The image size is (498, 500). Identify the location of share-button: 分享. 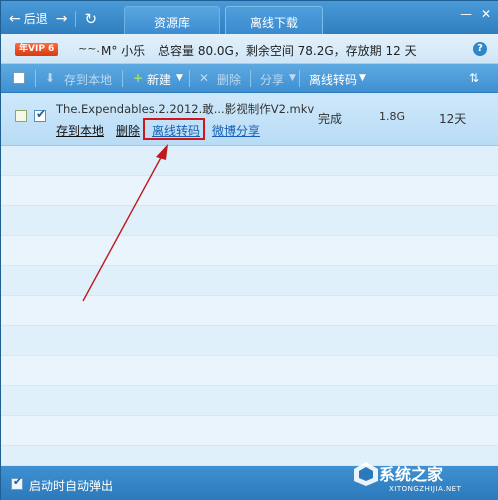
(272, 79).